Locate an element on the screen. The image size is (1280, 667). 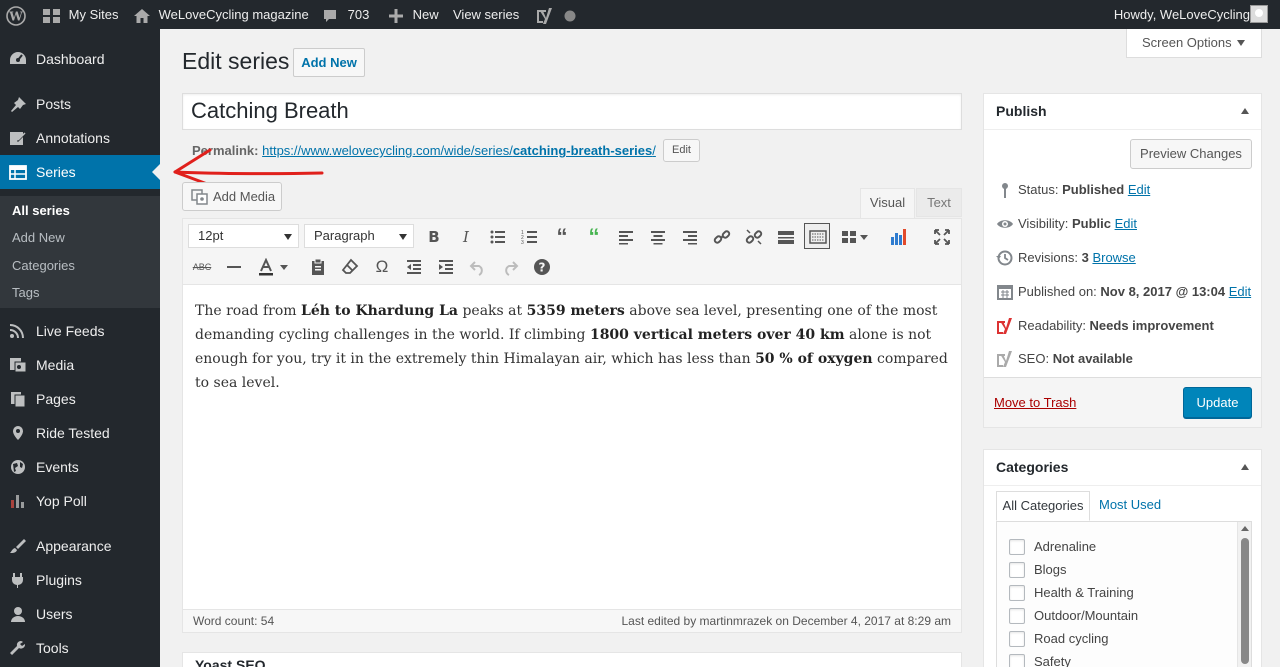
submenu-categories: Categories is located at coordinates (43, 265).